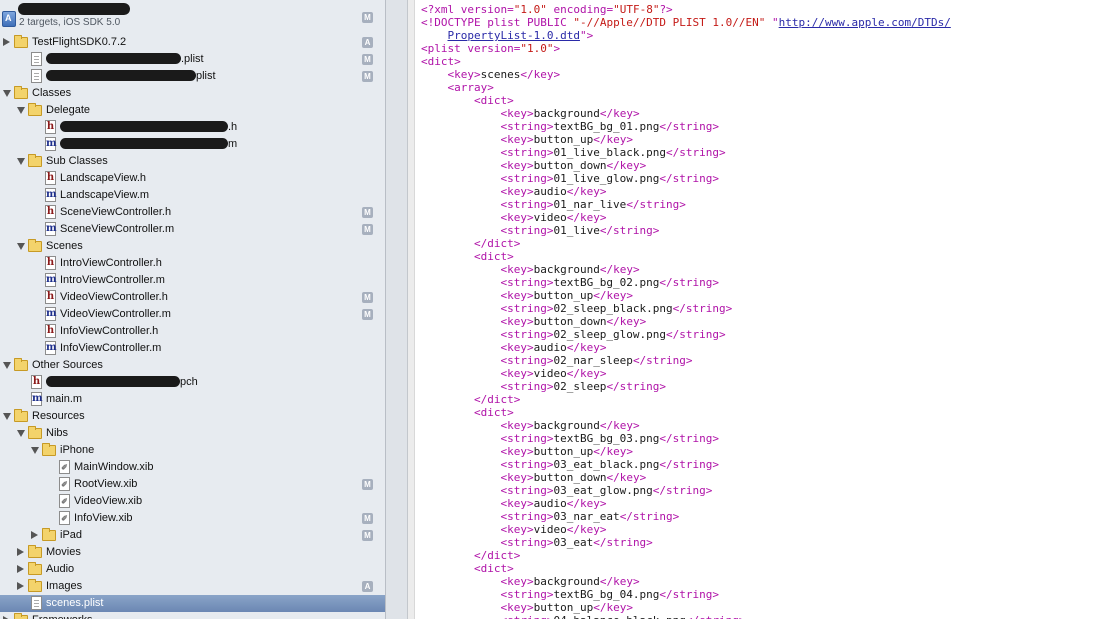  What do you see at coordinates (192, 569) in the screenshot?
I see `nav-group-row: Audio` at bounding box center [192, 569].